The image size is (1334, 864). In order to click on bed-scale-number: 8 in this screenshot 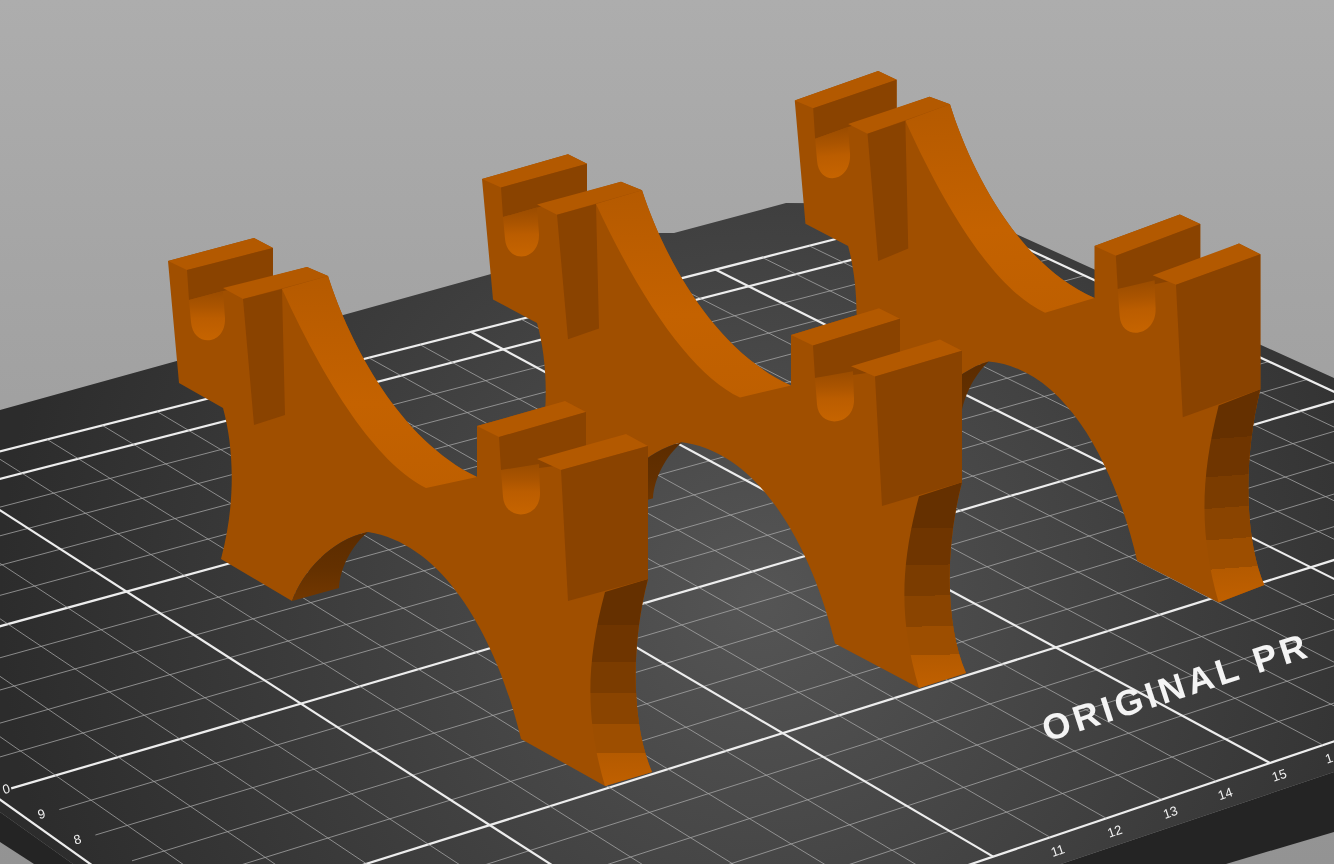, I will do `click(77, 839)`.